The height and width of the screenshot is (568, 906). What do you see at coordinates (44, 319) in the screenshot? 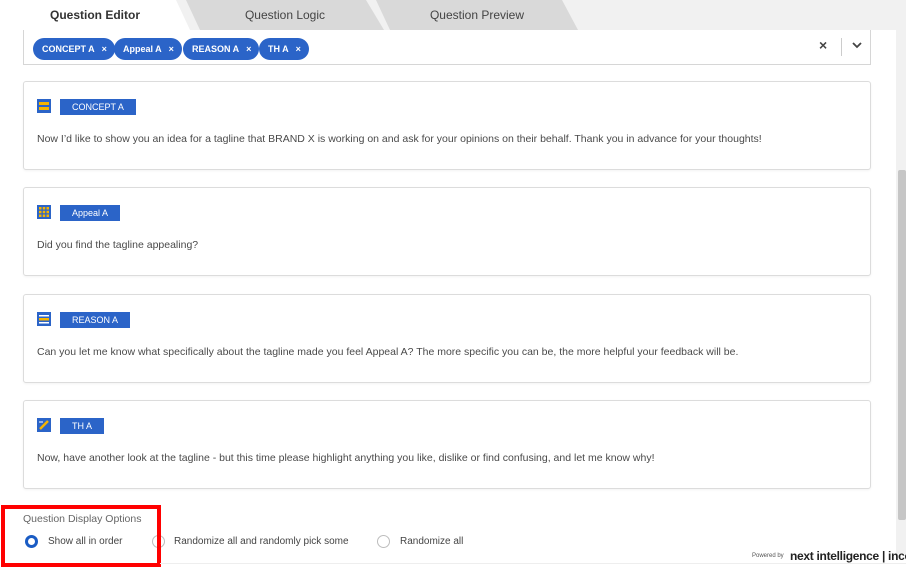
I see `open-text-icon` at bounding box center [44, 319].